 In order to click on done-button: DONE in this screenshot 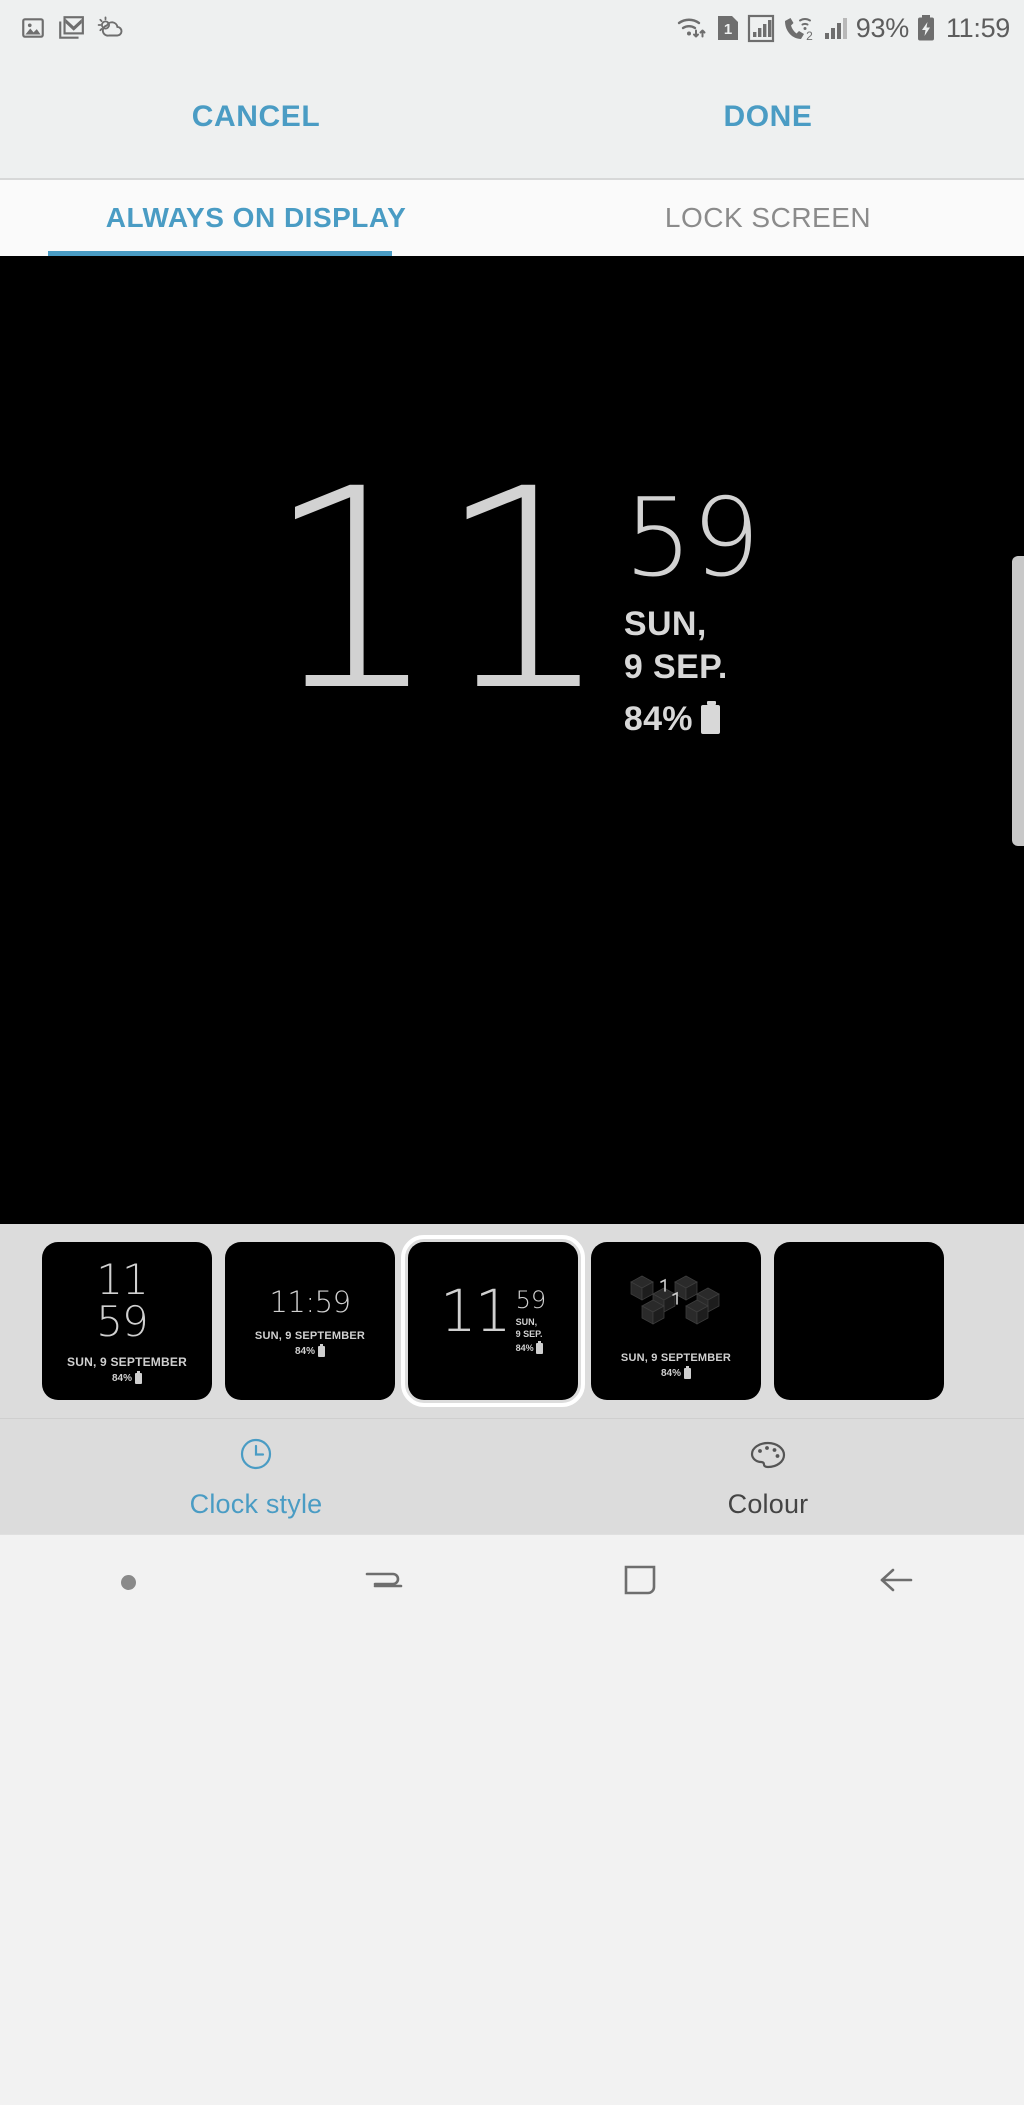, I will do `click(768, 117)`.